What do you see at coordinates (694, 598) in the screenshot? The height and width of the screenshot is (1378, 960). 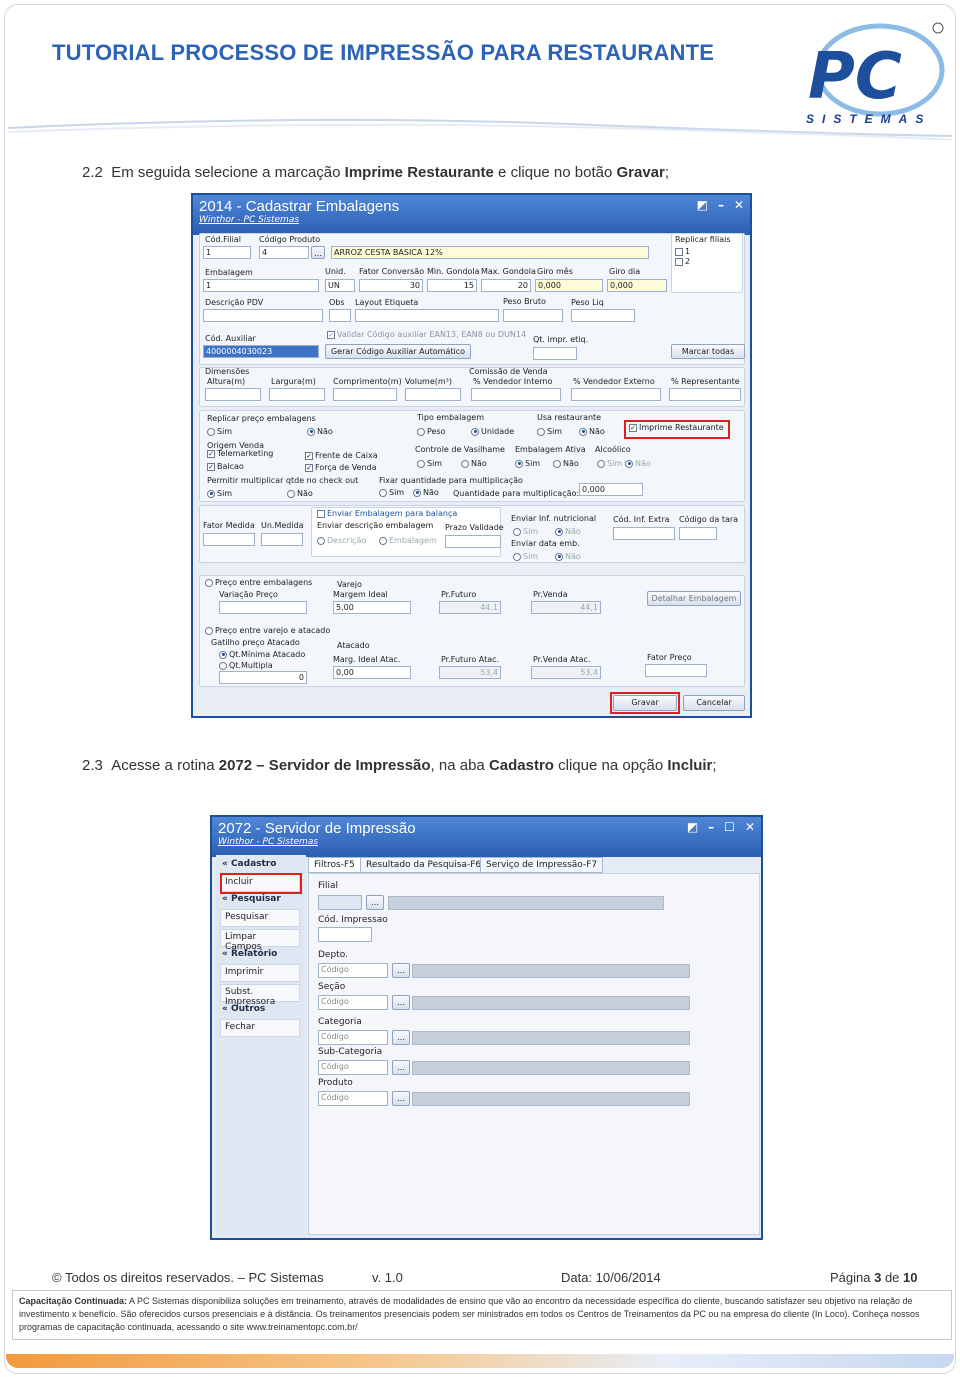 I see `detalhar-embalagem-button: Detalhar Embalagem` at bounding box center [694, 598].